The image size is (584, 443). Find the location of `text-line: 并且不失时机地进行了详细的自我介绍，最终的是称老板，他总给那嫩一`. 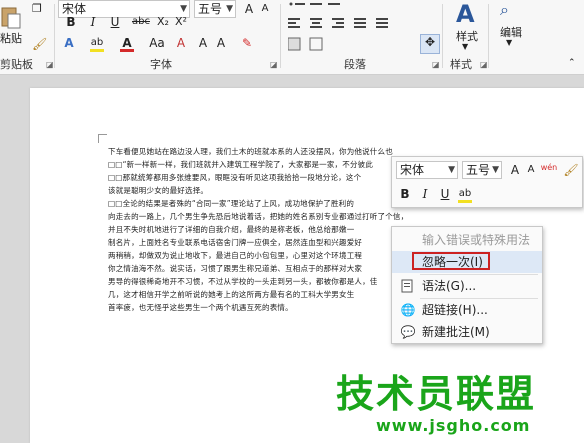

text-line: 并且不失时机地进行了详细的自我介绍，最终的是称老板，他总给那嫩一 is located at coordinates (231, 229).